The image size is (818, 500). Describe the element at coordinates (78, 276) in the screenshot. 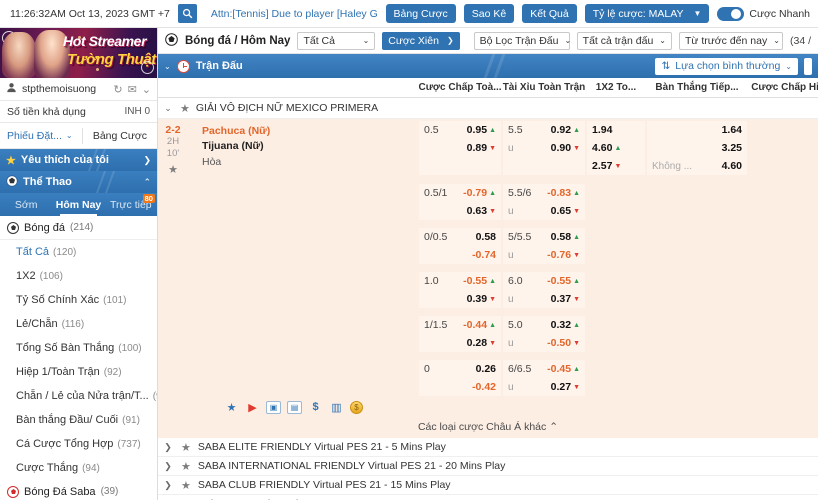

I see `sidebar-item-1x2: 1X2 (106)` at that location.